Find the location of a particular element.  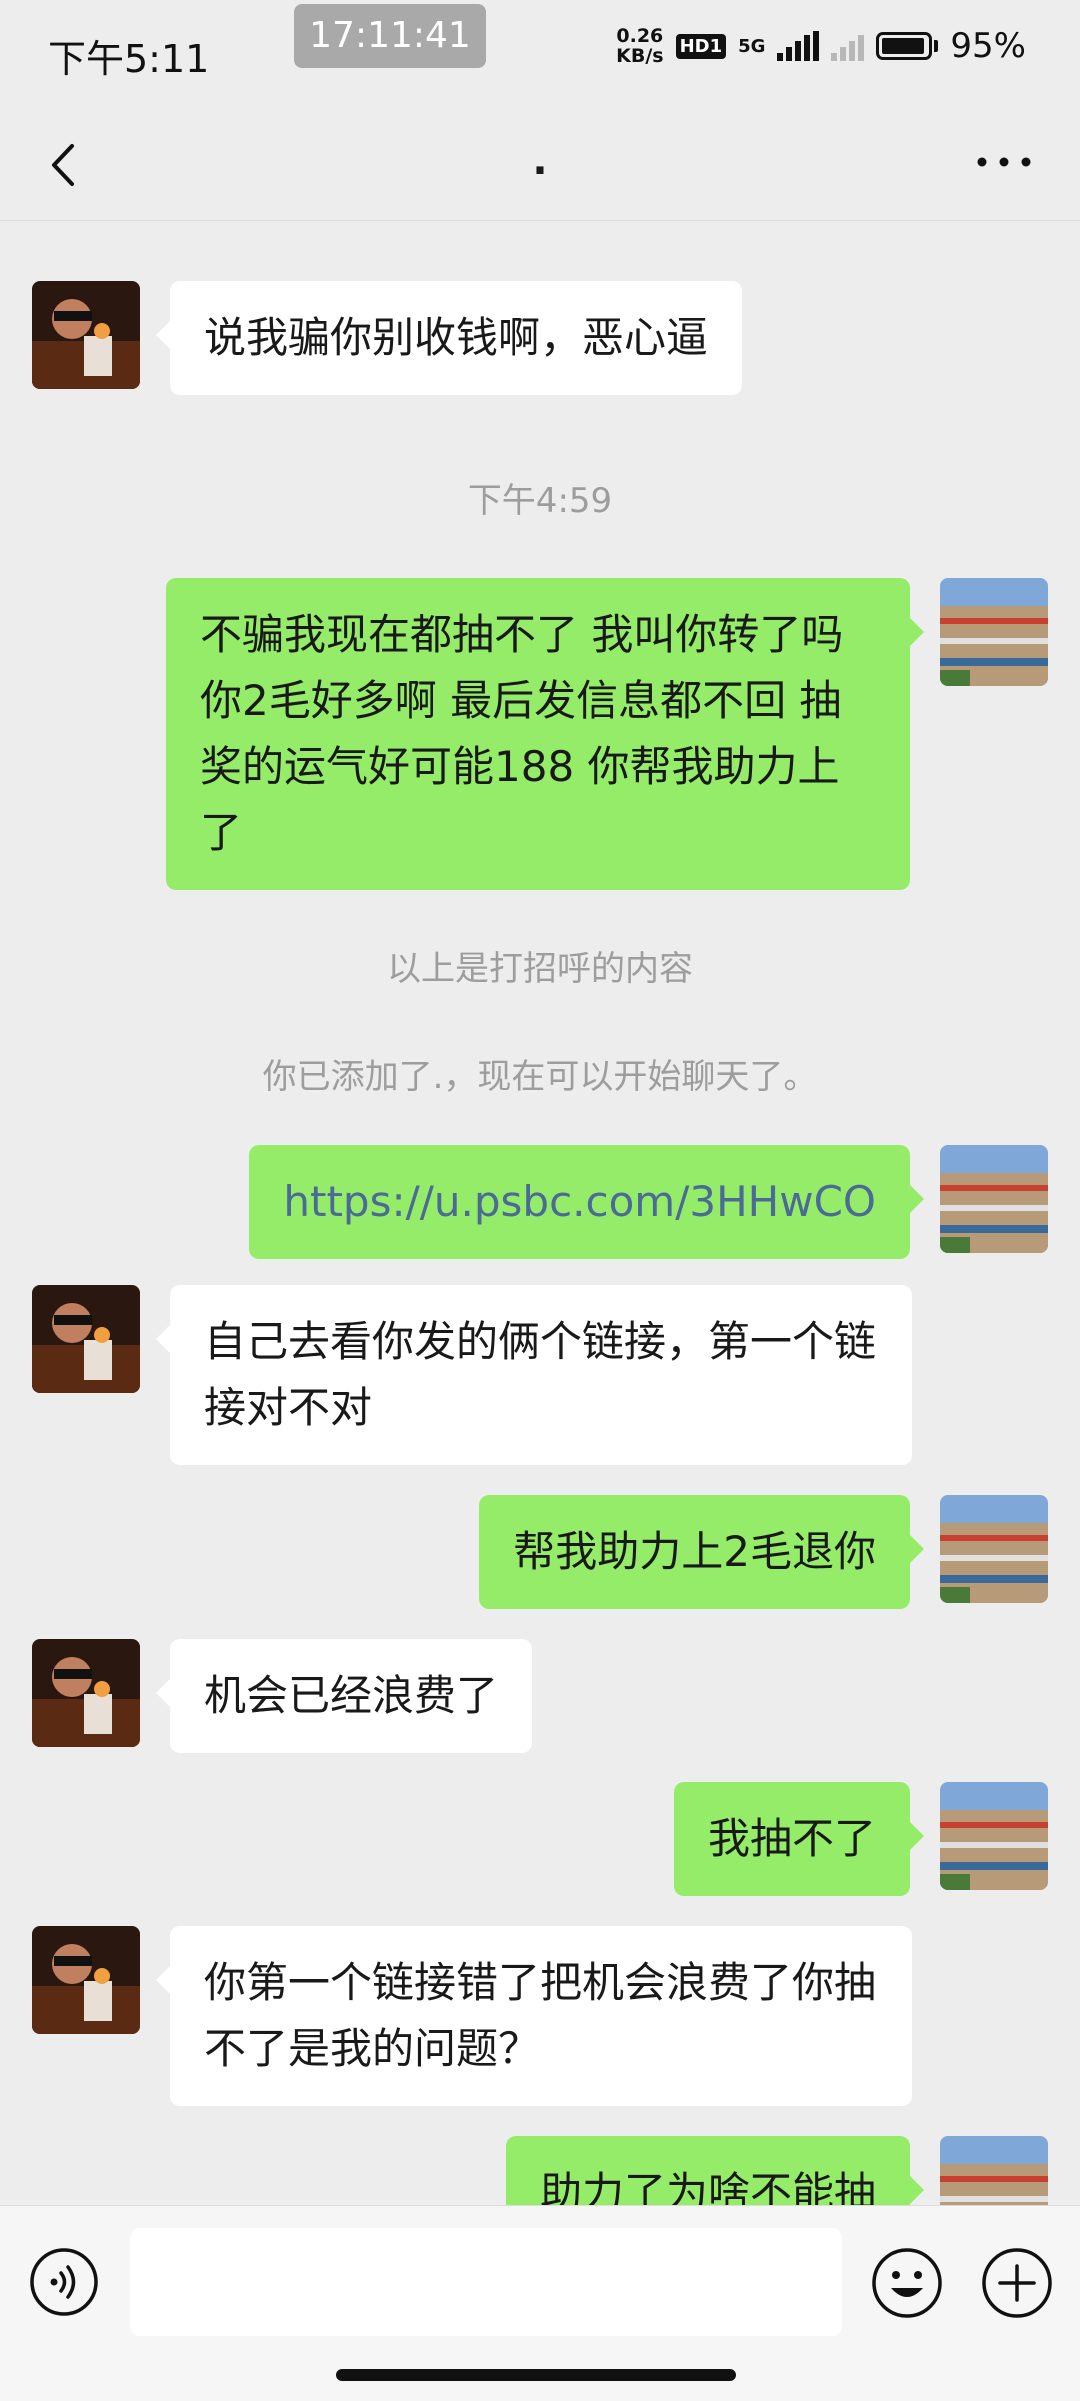

system-notice: 你已添加了.，现在可以开始聊天了。 is located at coordinates (540, 1077).